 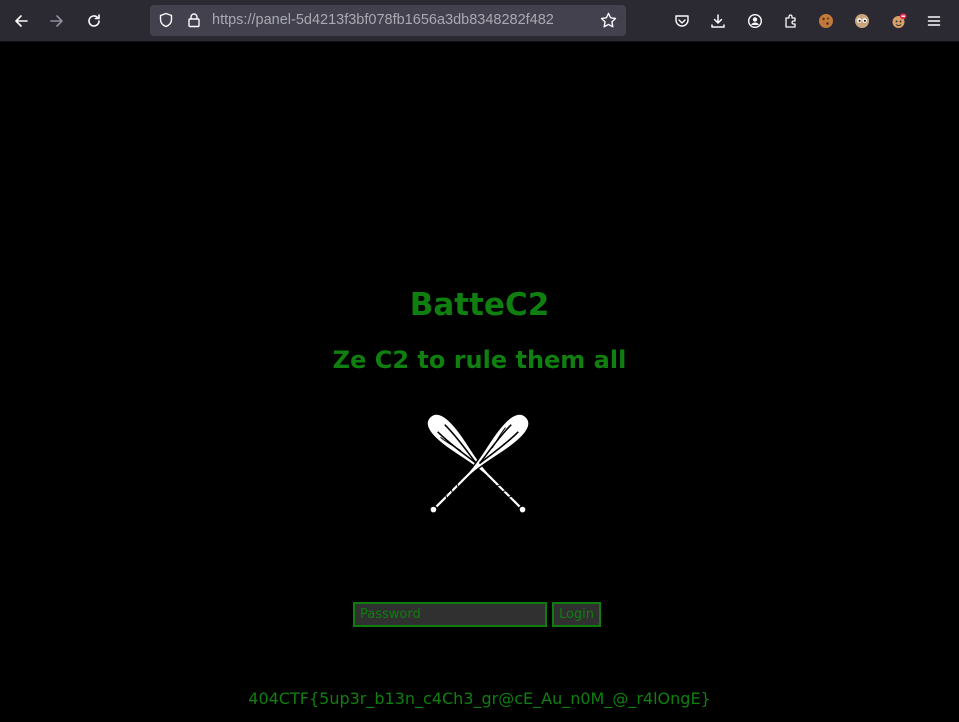 I want to click on menu-icon, so click(x=934, y=21).